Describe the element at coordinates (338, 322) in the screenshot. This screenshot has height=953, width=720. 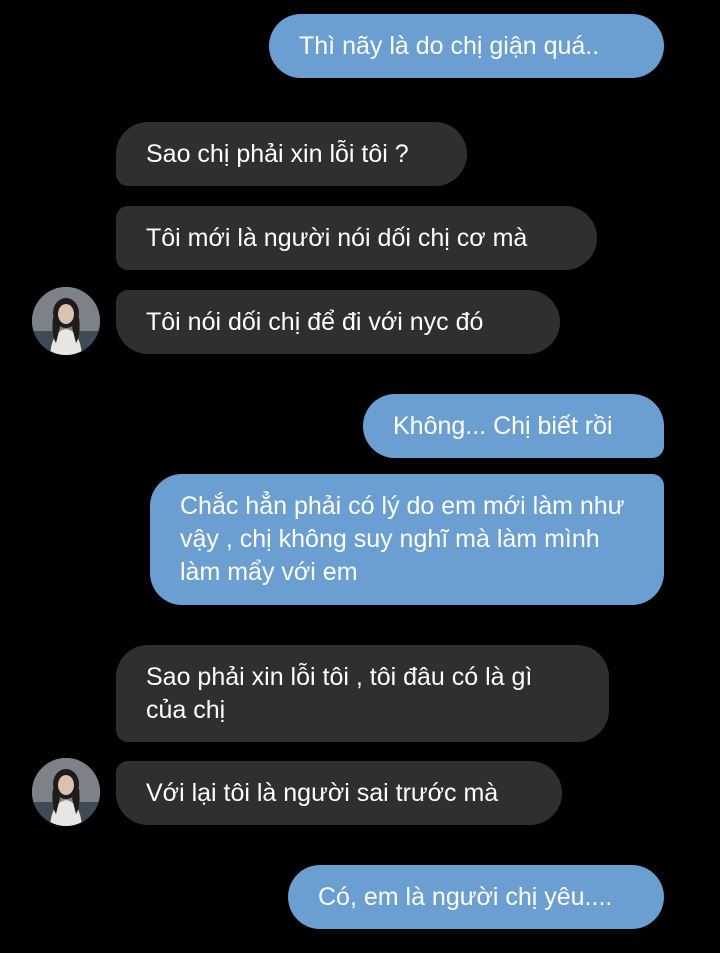
I see `incoming-message: Tôi nói dối chị để đi với nyc đó` at that location.